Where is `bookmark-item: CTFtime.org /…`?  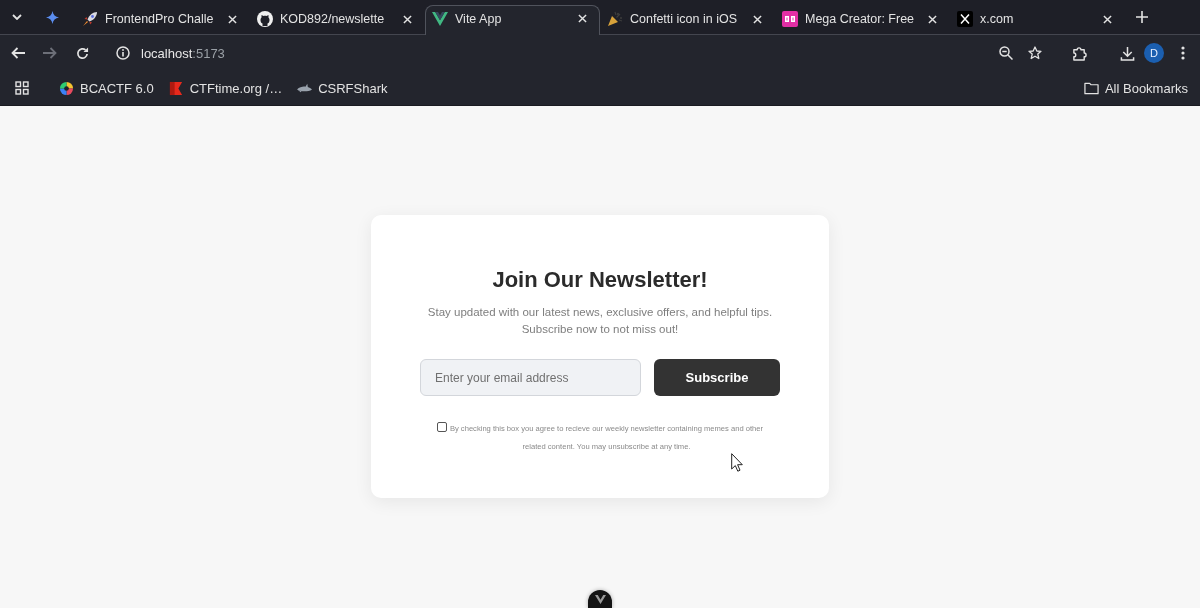 bookmark-item: CTFtime.org /… is located at coordinates (225, 88).